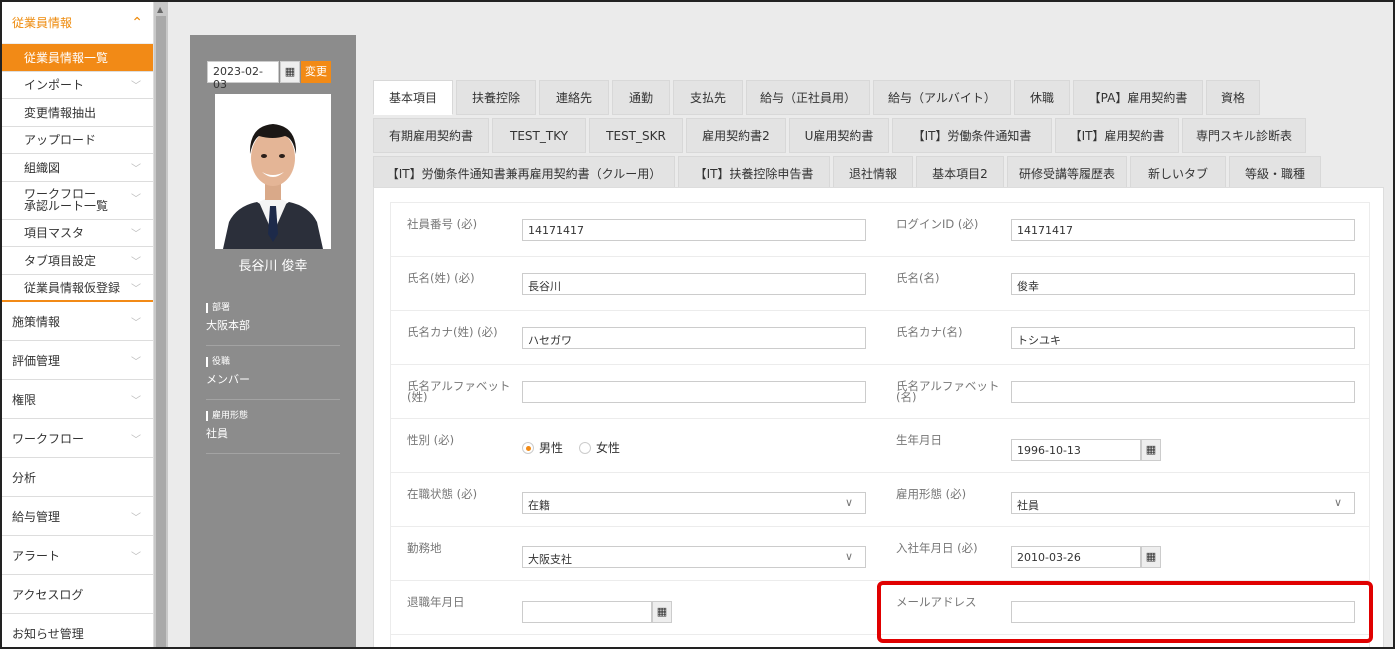 The image size is (1395, 649). I want to click on sidebar-item-policy: 施策情報 ﹀, so click(77, 321).